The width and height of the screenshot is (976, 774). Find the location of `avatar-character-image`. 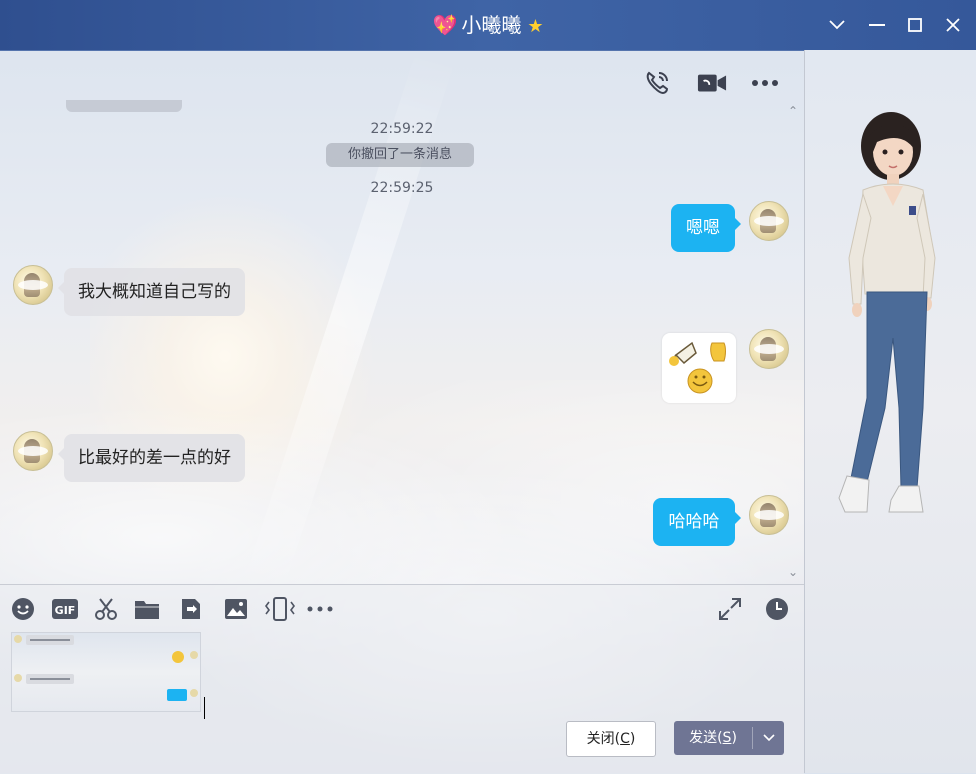

avatar-character-image is located at coordinates (887, 312).